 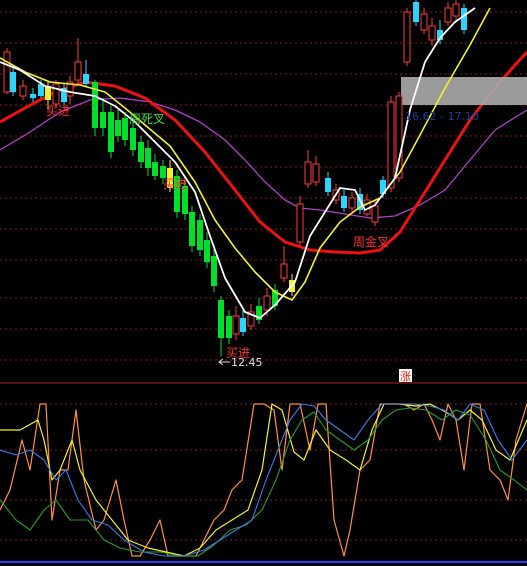 I want to click on weekly-golden-cross-label: 周金叉, so click(x=371, y=241).